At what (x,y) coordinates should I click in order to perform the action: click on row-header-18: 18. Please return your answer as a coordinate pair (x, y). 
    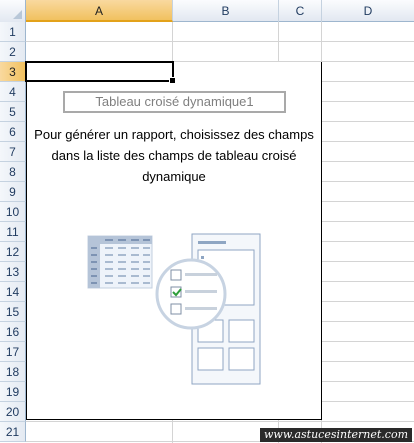
    Looking at the image, I should click on (13, 372).